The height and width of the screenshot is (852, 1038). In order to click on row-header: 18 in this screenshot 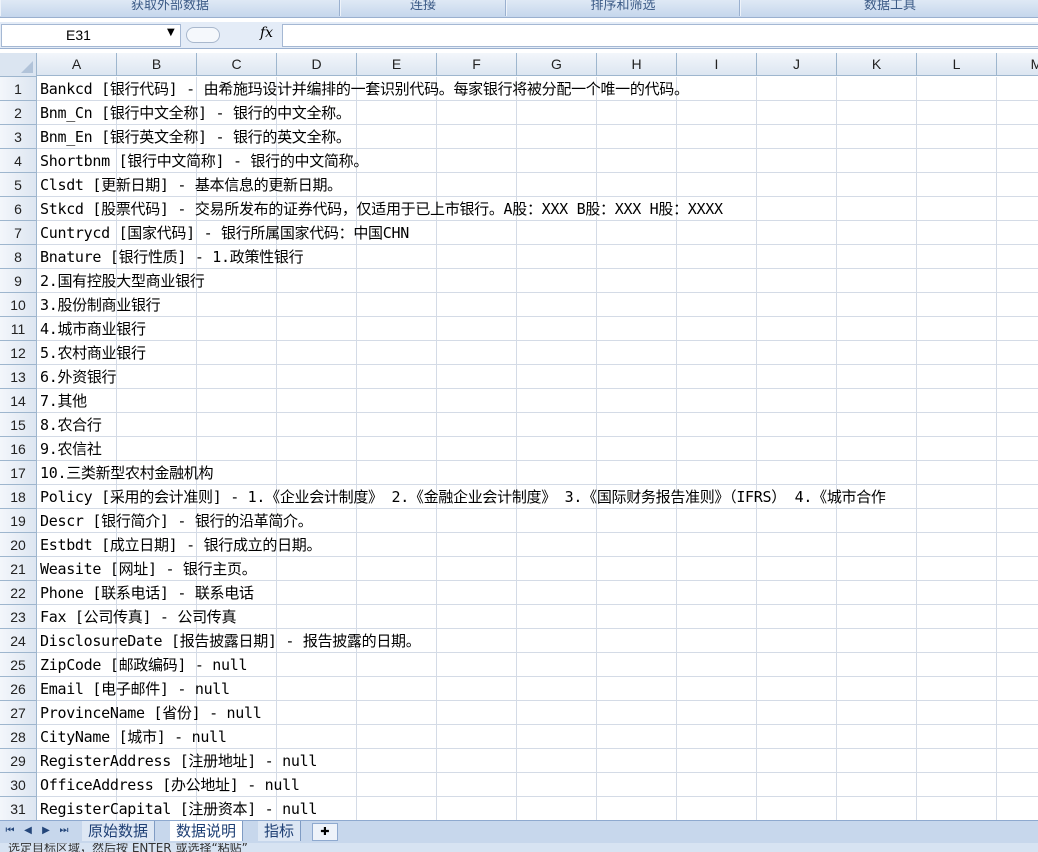, I will do `click(18, 497)`.